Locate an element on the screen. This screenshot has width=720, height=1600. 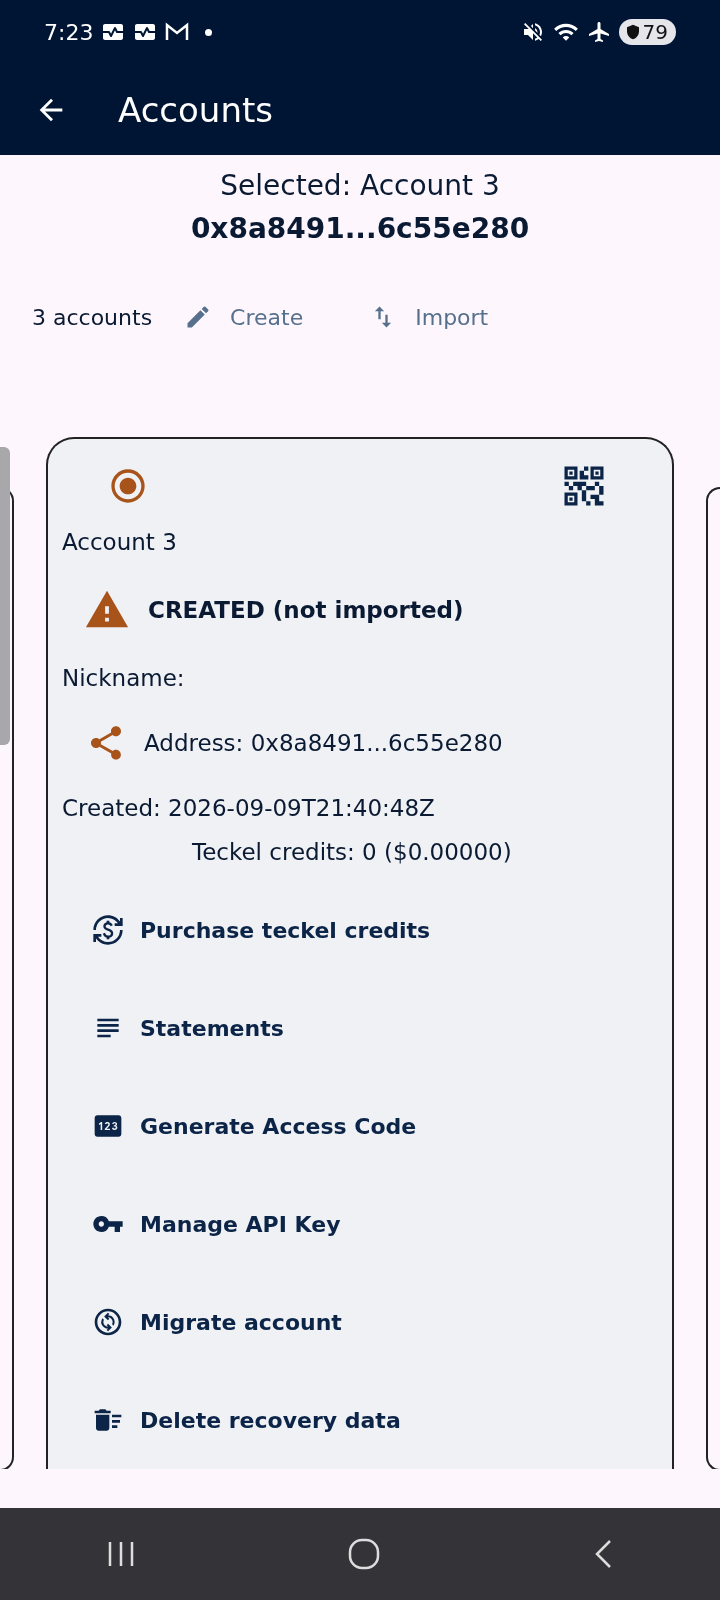
currency-exchange-icon is located at coordinates (108, 930).